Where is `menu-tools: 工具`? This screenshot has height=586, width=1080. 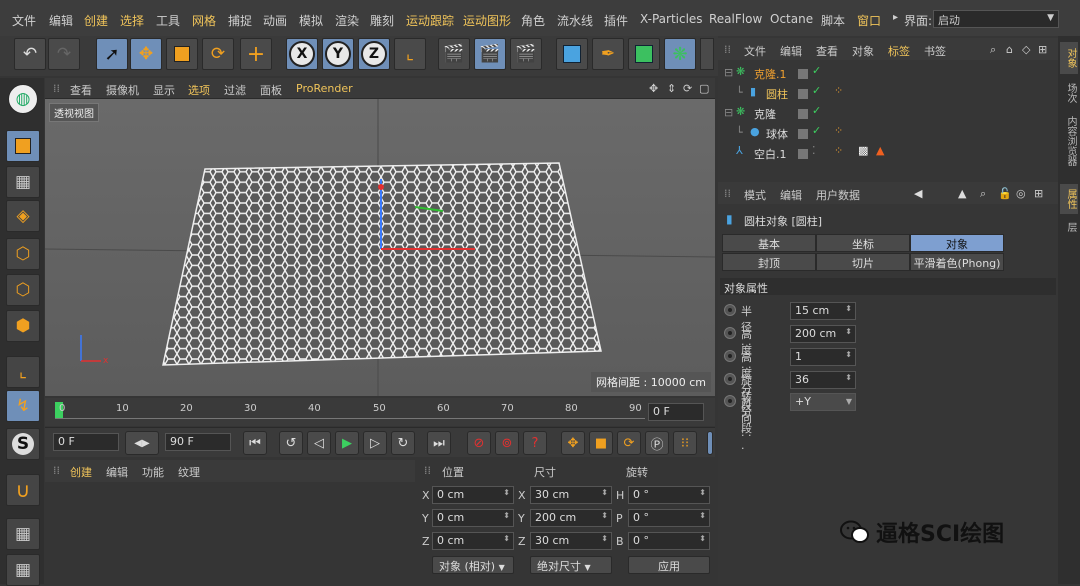 menu-tools: 工具 is located at coordinates (168, 20).